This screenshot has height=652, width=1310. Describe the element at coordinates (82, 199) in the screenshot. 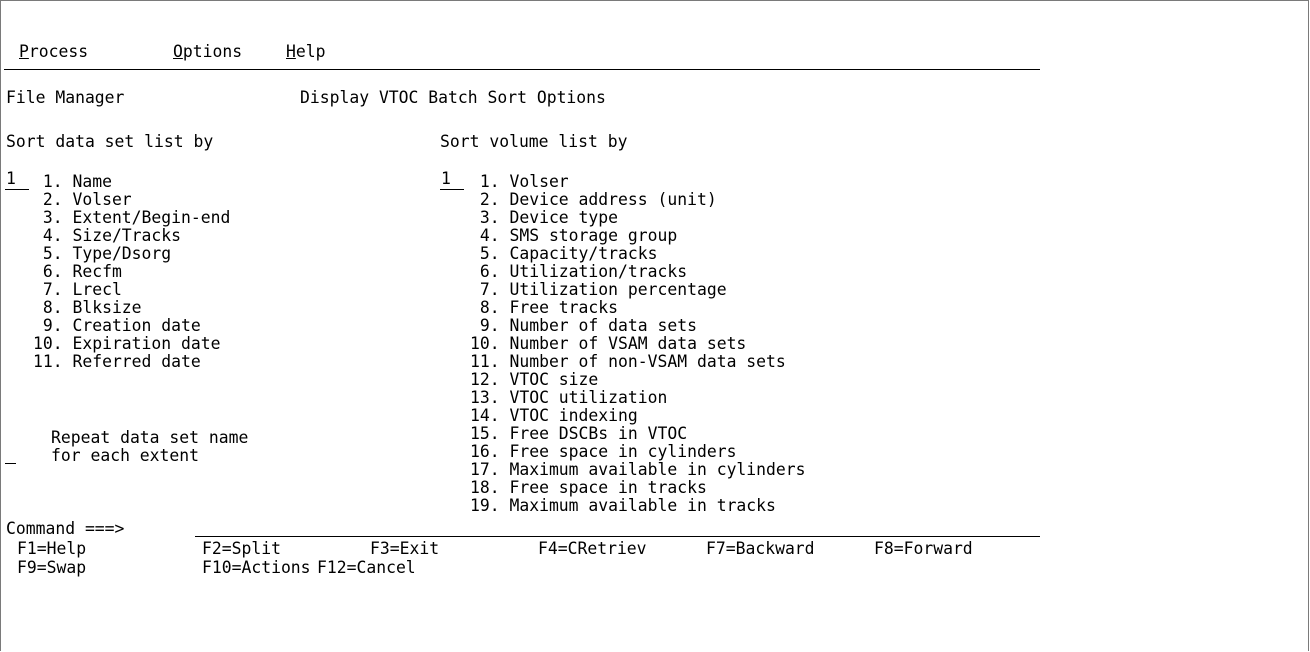

I see `dataset-option: 2. Volser` at that location.